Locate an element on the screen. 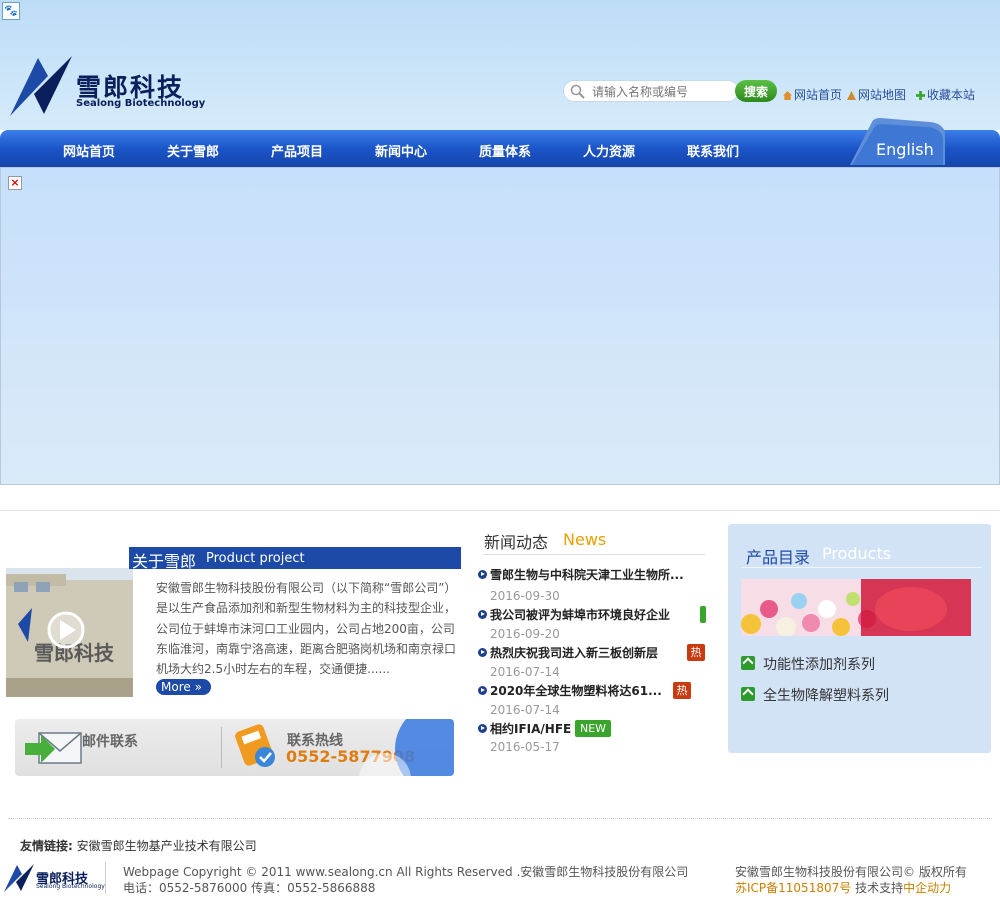 This screenshot has width=1000, height=909. site-logo: 雪郎科技 Sealong Biotechnology is located at coordinates (108, 86).